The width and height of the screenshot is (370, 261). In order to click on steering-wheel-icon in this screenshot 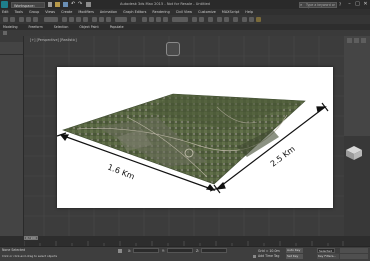, I will do `click(173, 49)`.